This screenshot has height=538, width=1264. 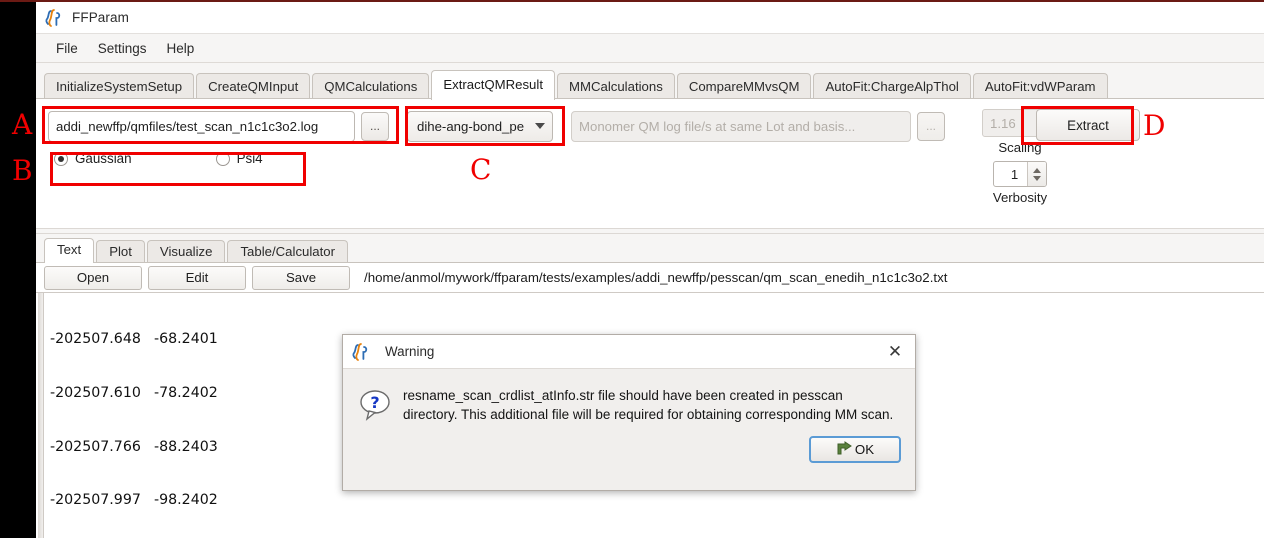 What do you see at coordinates (1088, 125) in the screenshot?
I see `extract-button: Extract` at bounding box center [1088, 125].